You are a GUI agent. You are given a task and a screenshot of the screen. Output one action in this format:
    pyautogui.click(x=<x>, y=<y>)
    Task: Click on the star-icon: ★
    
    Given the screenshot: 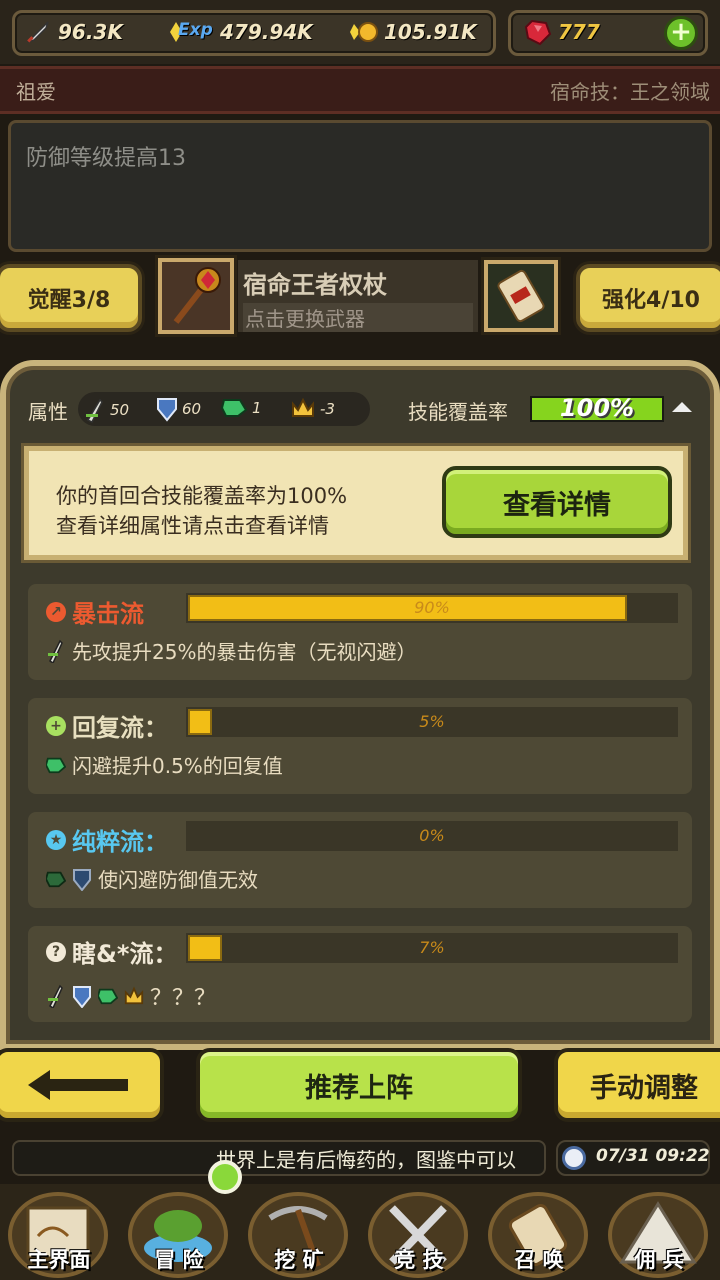 What is the action you would take?
    pyautogui.click(x=56, y=839)
    